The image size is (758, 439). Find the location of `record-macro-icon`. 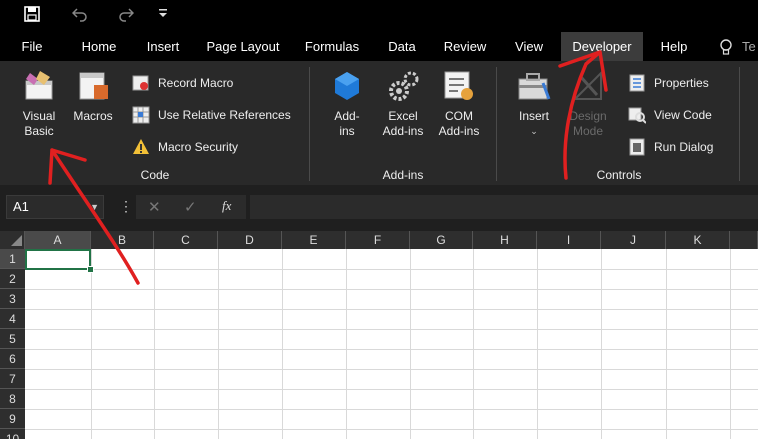

record-macro-icon is located at coordinates (141, 83).